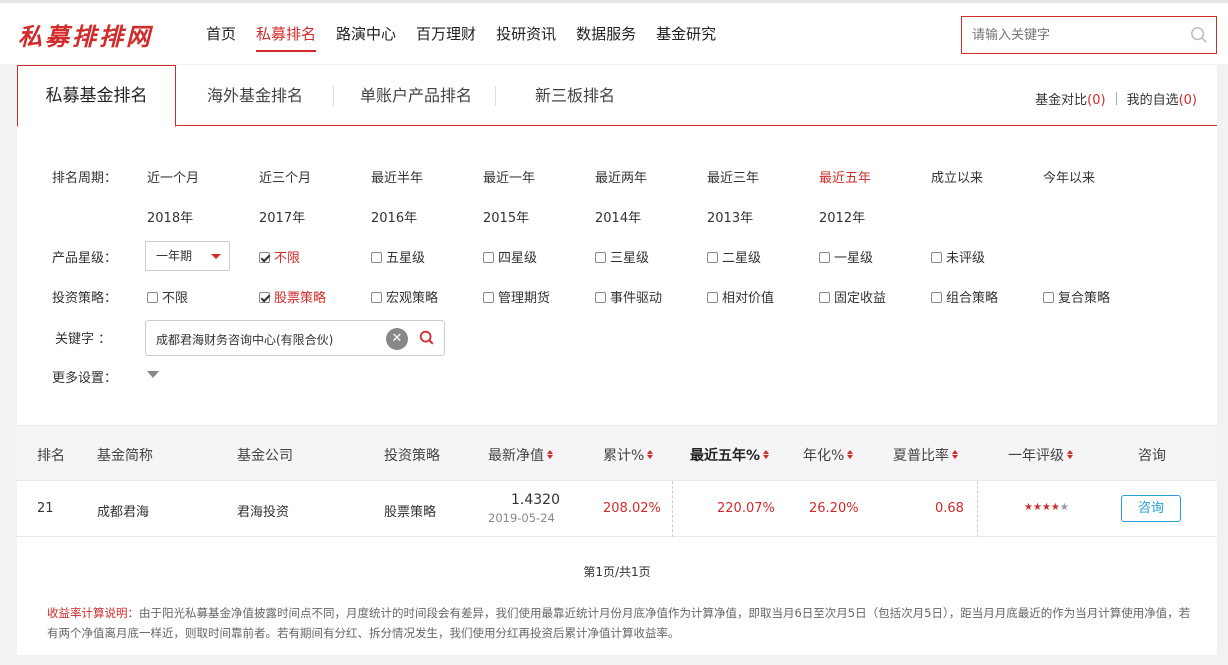 This screenshot has height=665, width=1228. I want to click on keyword-input: 成都君海财务咨询中心(有限合伙), so click(244, 339).